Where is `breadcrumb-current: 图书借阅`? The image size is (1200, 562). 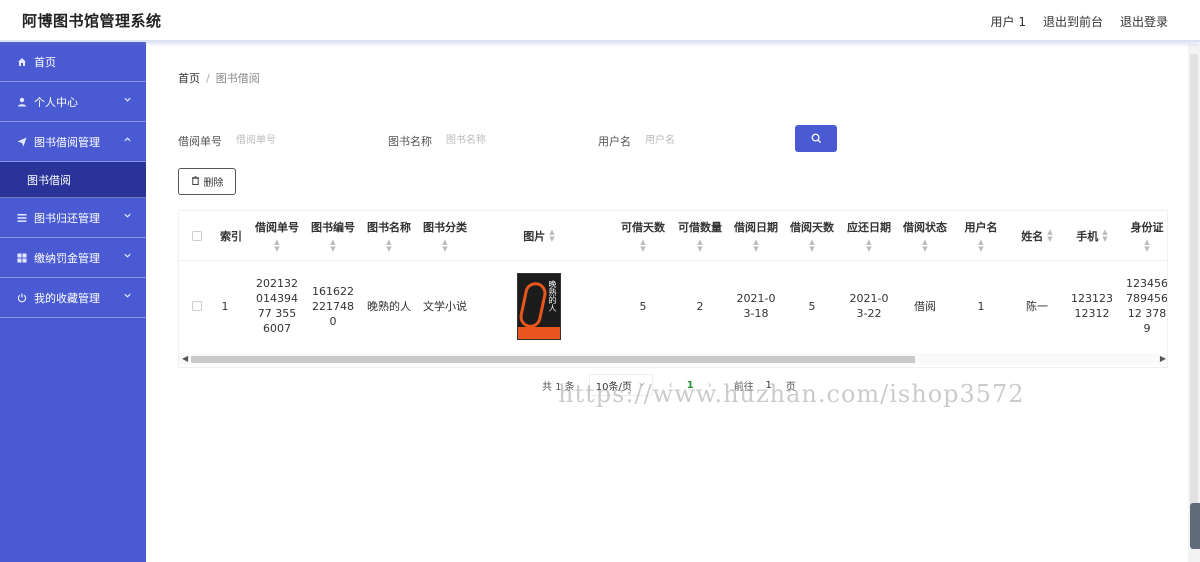
breadcrumb-current: 图书借阅 is located at coordinates (237, 78).